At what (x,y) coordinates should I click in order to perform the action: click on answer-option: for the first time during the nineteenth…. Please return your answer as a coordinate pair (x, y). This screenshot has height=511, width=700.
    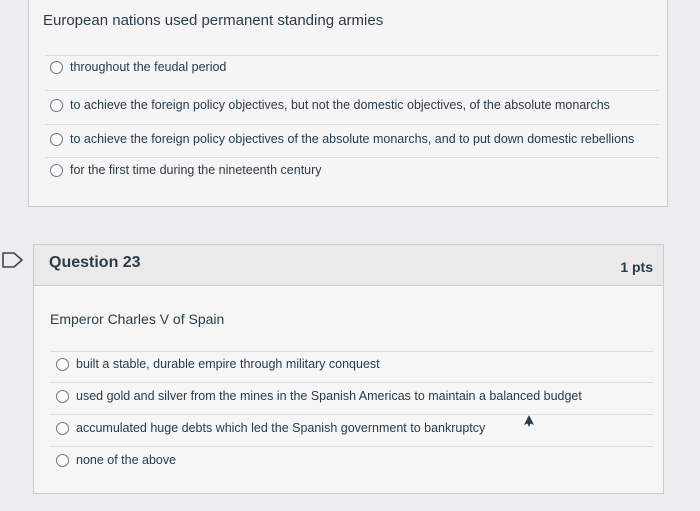
    Looking at the image, I should click on (186, 170).